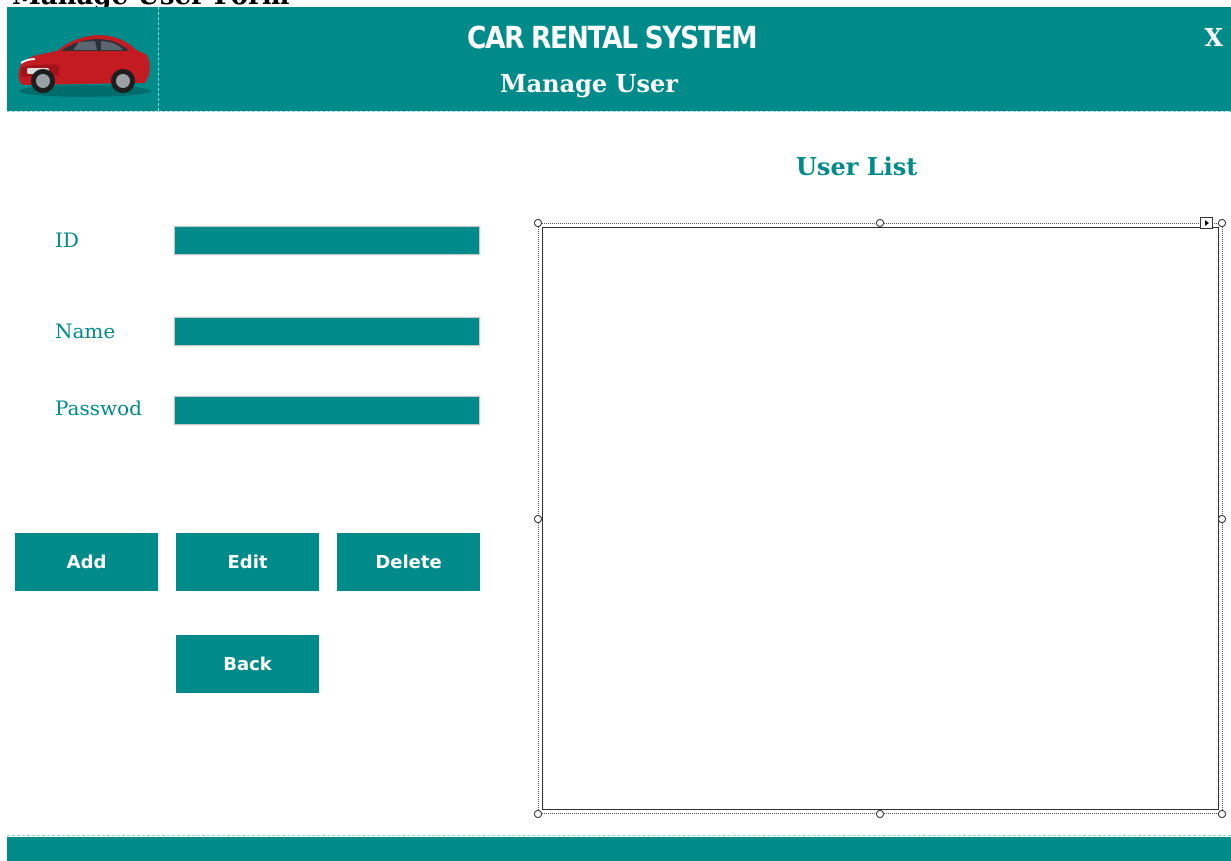 The height and width of the screenshot is (861, 1231). I want to click on name-label: Name, so click(85, 331).